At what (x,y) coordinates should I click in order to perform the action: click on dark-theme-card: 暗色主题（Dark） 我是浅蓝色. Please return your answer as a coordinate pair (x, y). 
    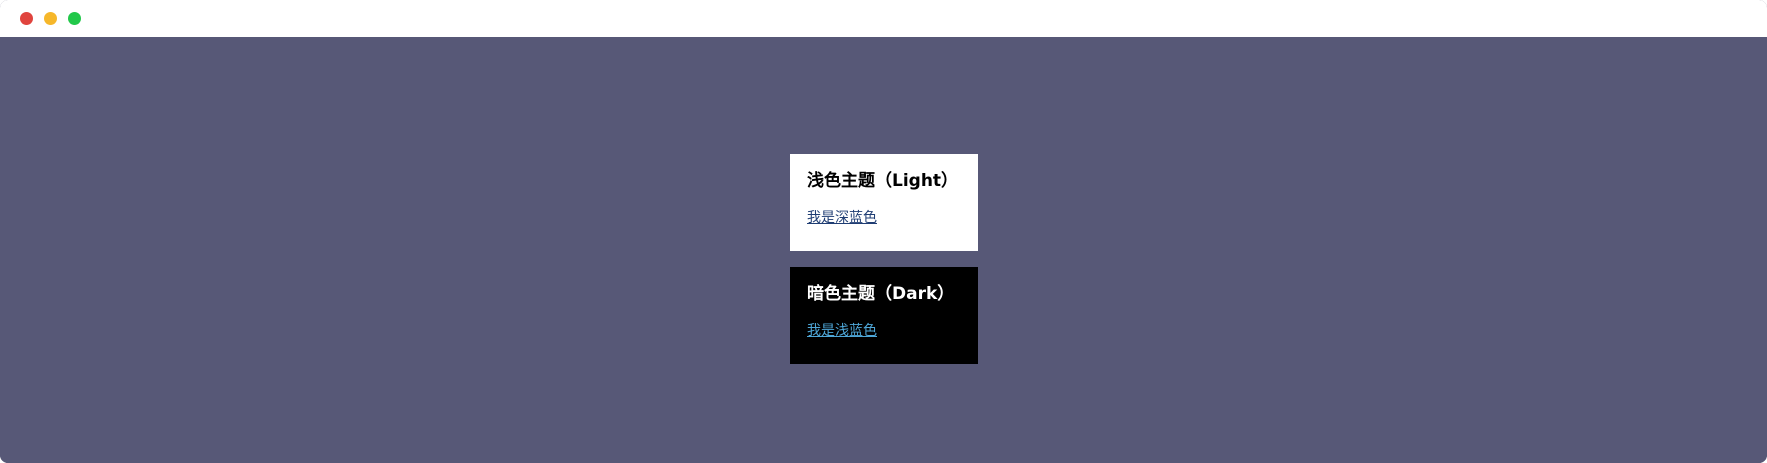
    Looking at the image, I should click on (884, 315).